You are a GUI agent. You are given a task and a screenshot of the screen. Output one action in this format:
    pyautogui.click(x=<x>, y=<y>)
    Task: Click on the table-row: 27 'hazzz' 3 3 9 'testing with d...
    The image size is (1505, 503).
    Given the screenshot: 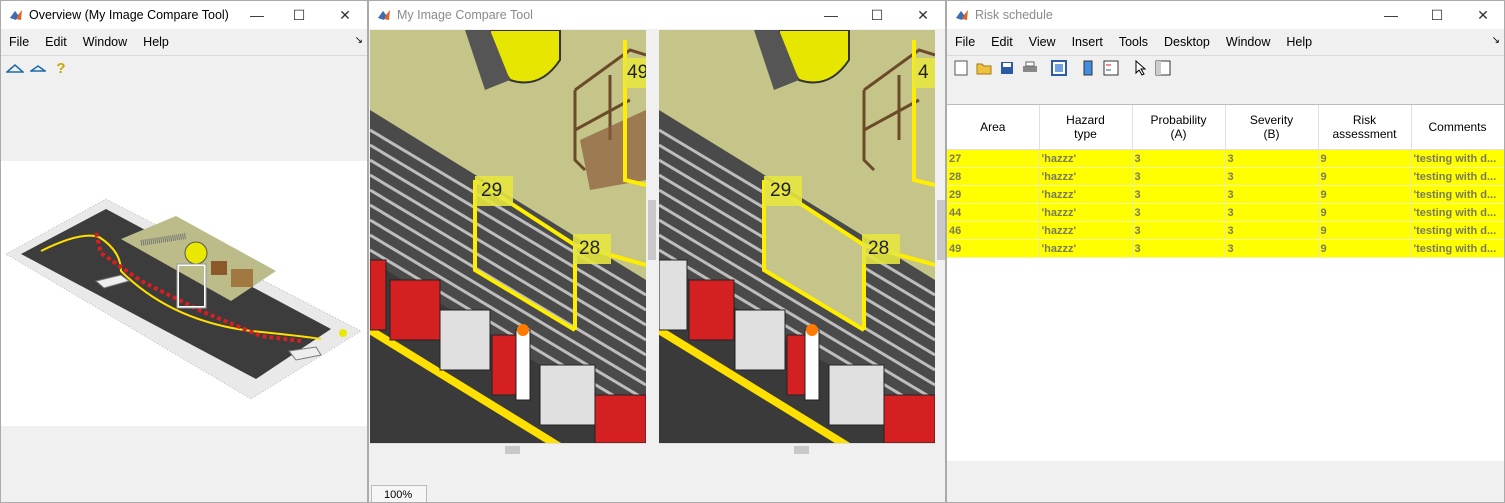 What is the action you would take?
    pyautogui.click(x=1225, y=158)
    